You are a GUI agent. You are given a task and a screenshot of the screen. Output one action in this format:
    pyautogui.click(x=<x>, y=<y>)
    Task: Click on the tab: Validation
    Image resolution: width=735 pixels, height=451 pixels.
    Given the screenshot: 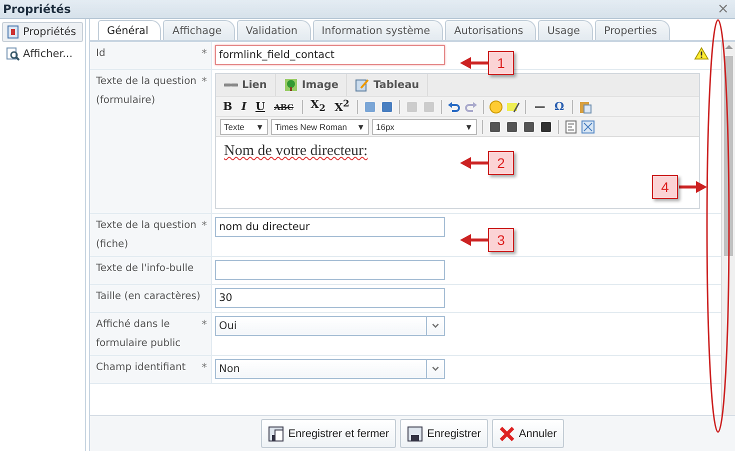 What is the action you would take?
    pyautogui.click(x=273, y=30)
    